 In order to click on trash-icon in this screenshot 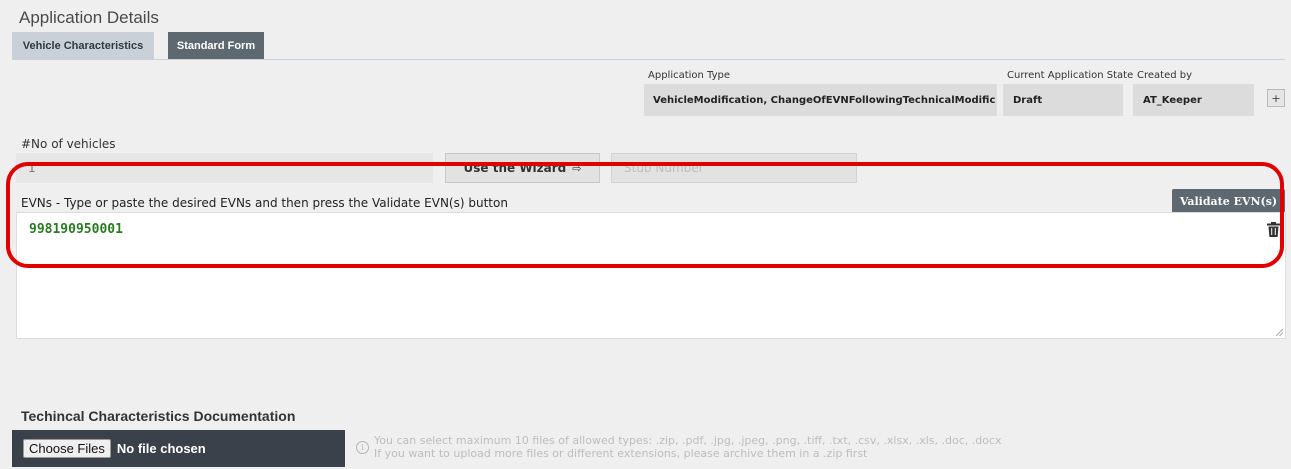, I will do `click(1273, 229)`.